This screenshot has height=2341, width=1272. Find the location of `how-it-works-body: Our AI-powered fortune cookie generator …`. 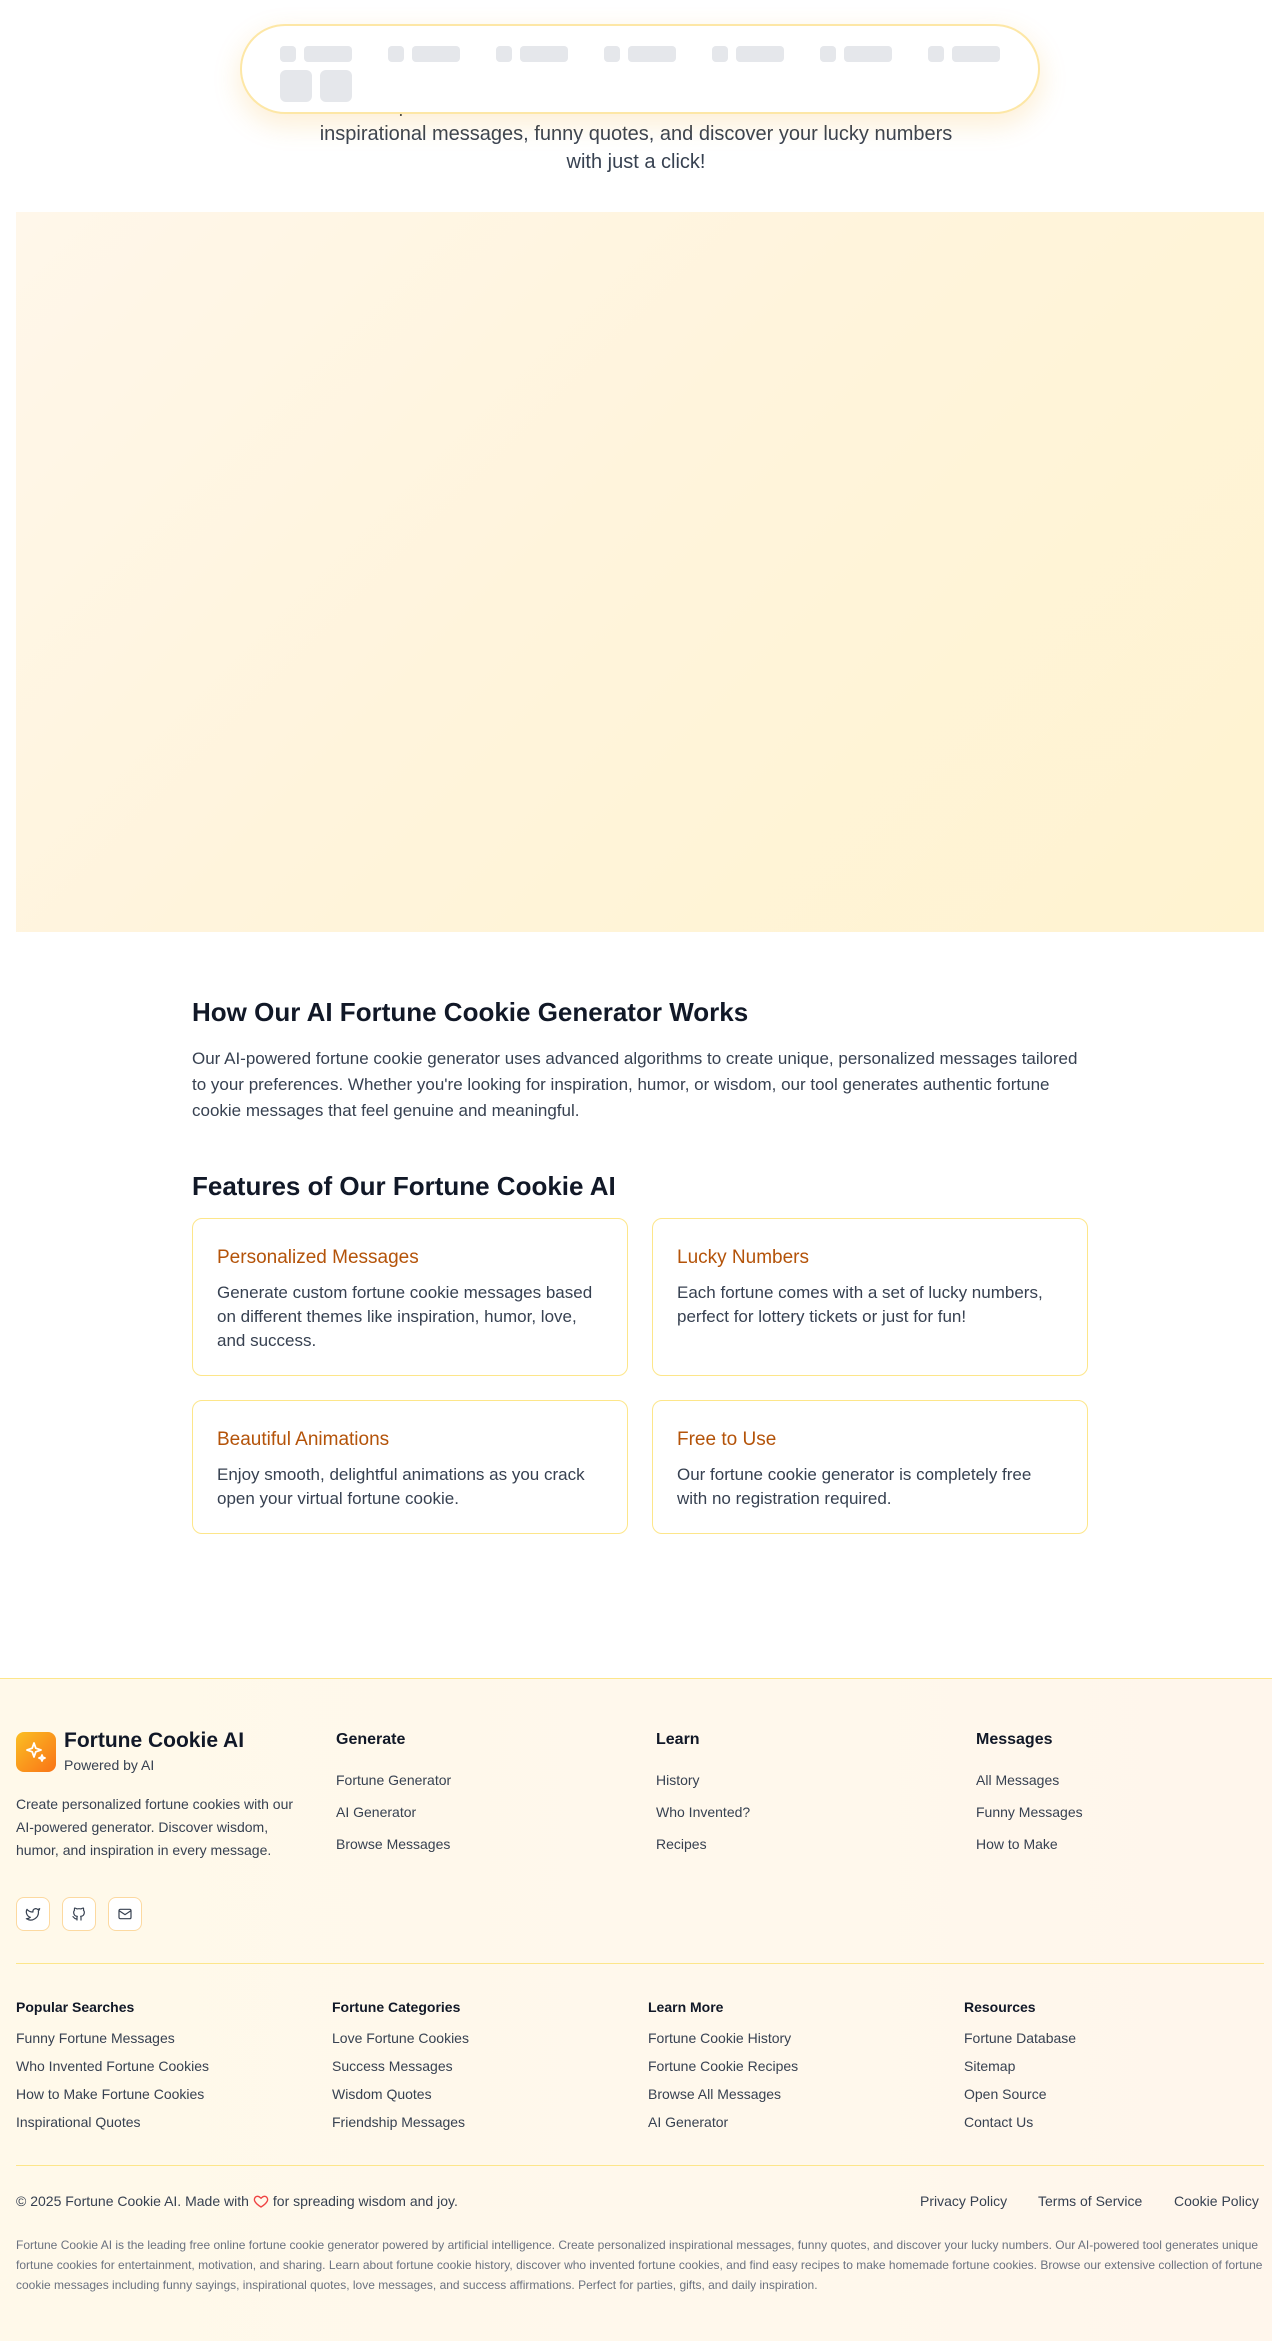

how-it-works-body: Our AI-powered fortune cookie generator … is located at coordinates (635, 1084).